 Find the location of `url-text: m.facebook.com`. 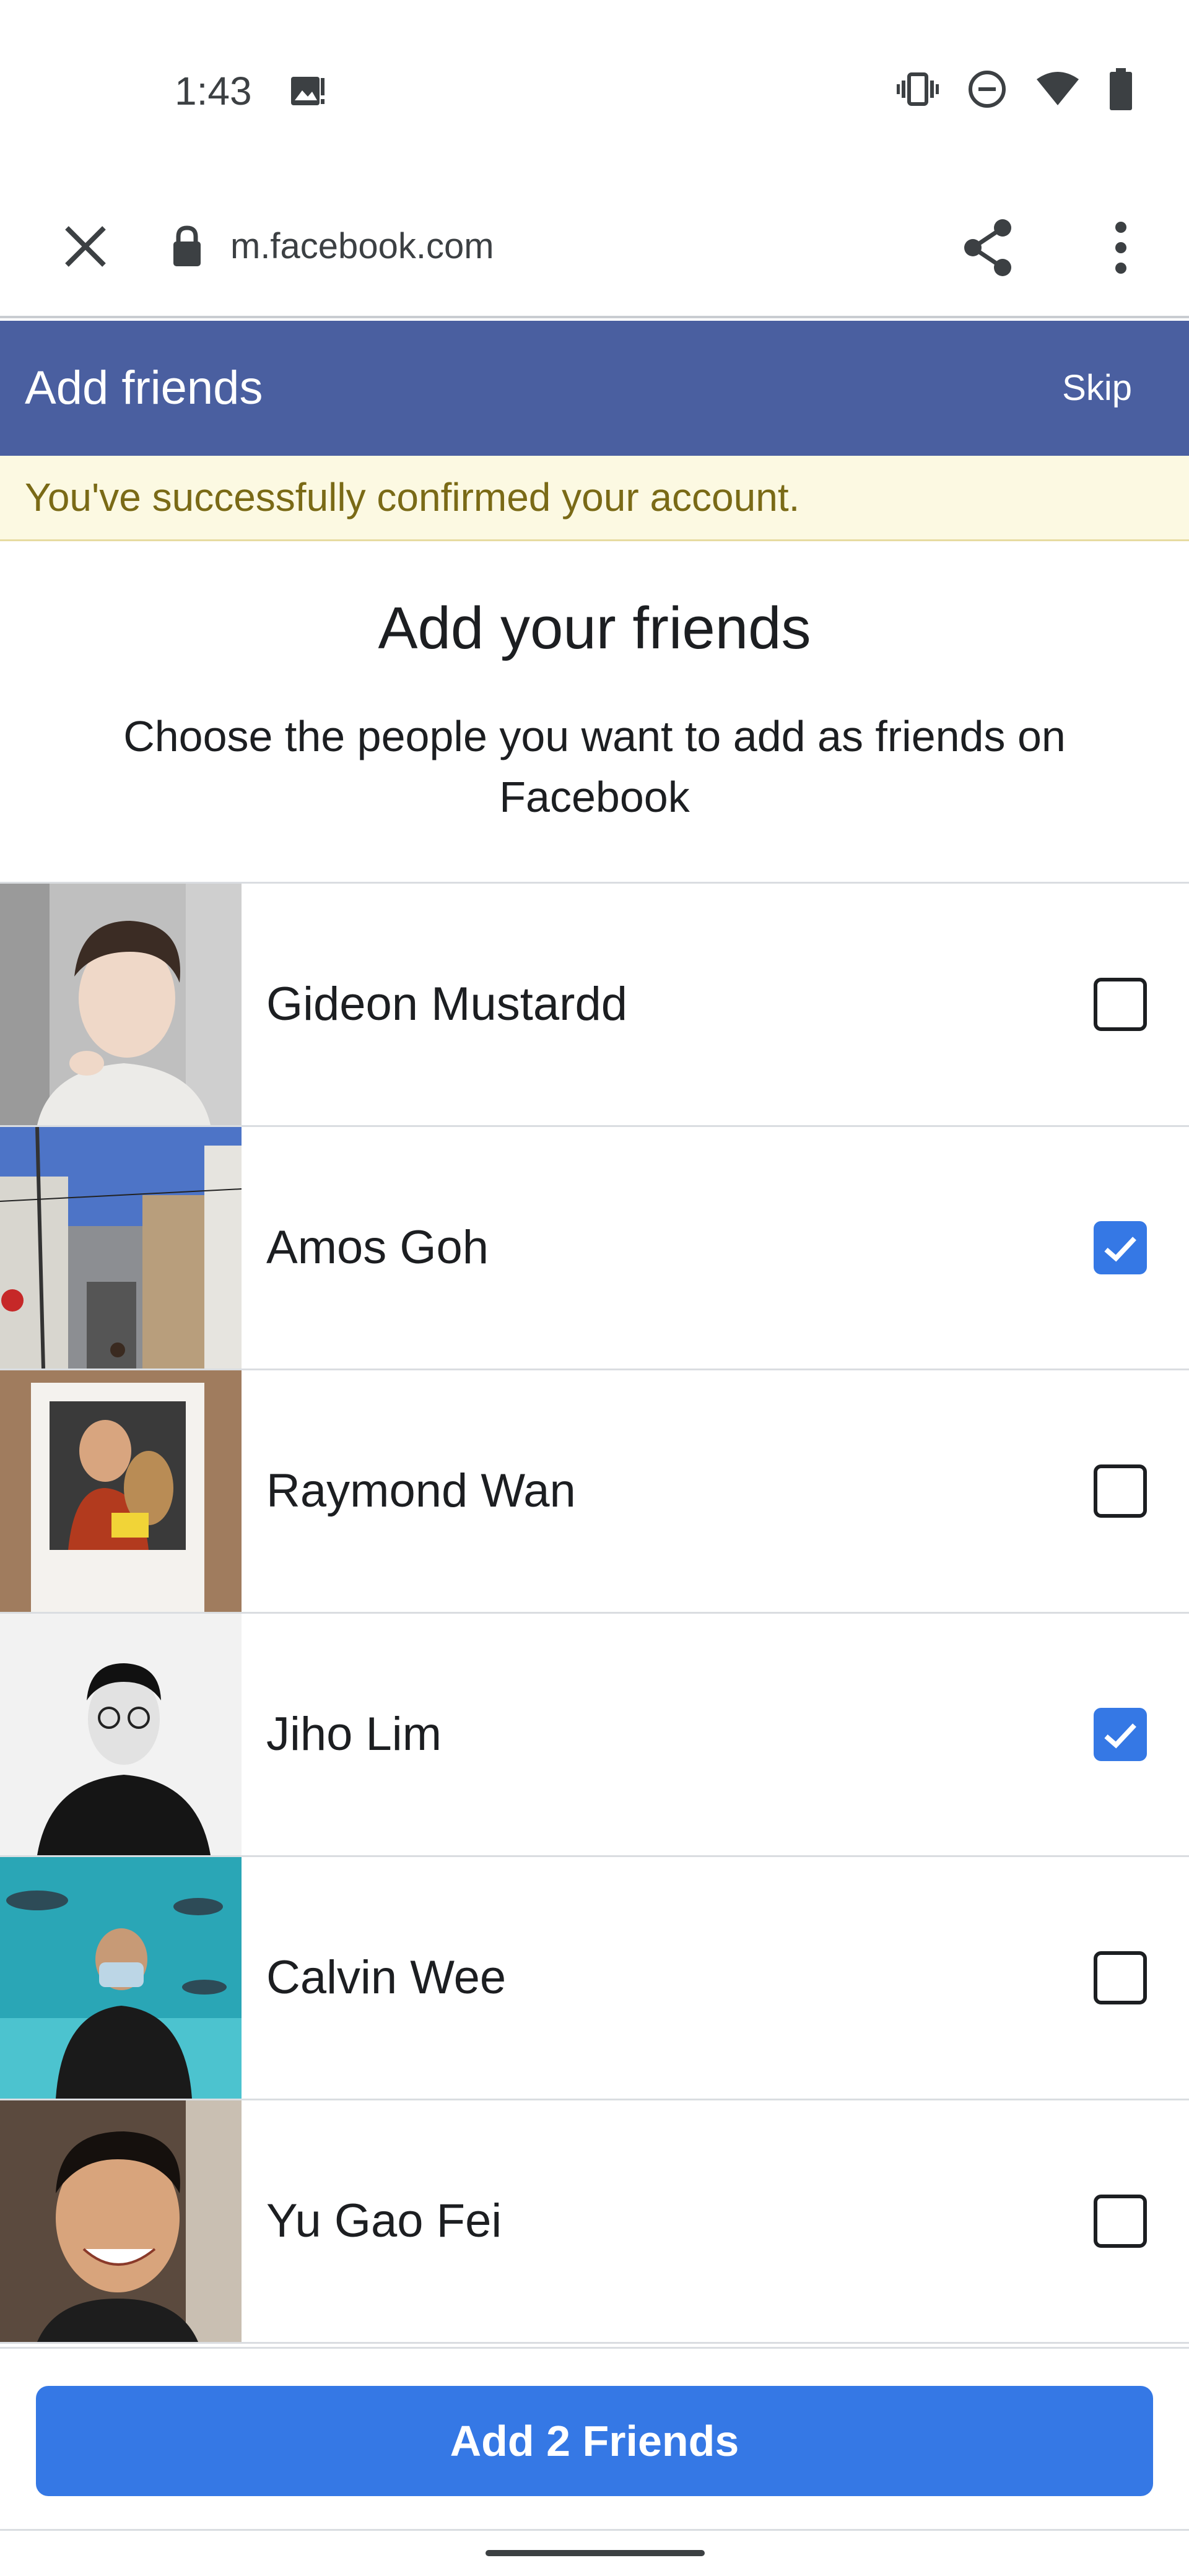

url-text: m.facebook.com is located at coordinates (362, 246).